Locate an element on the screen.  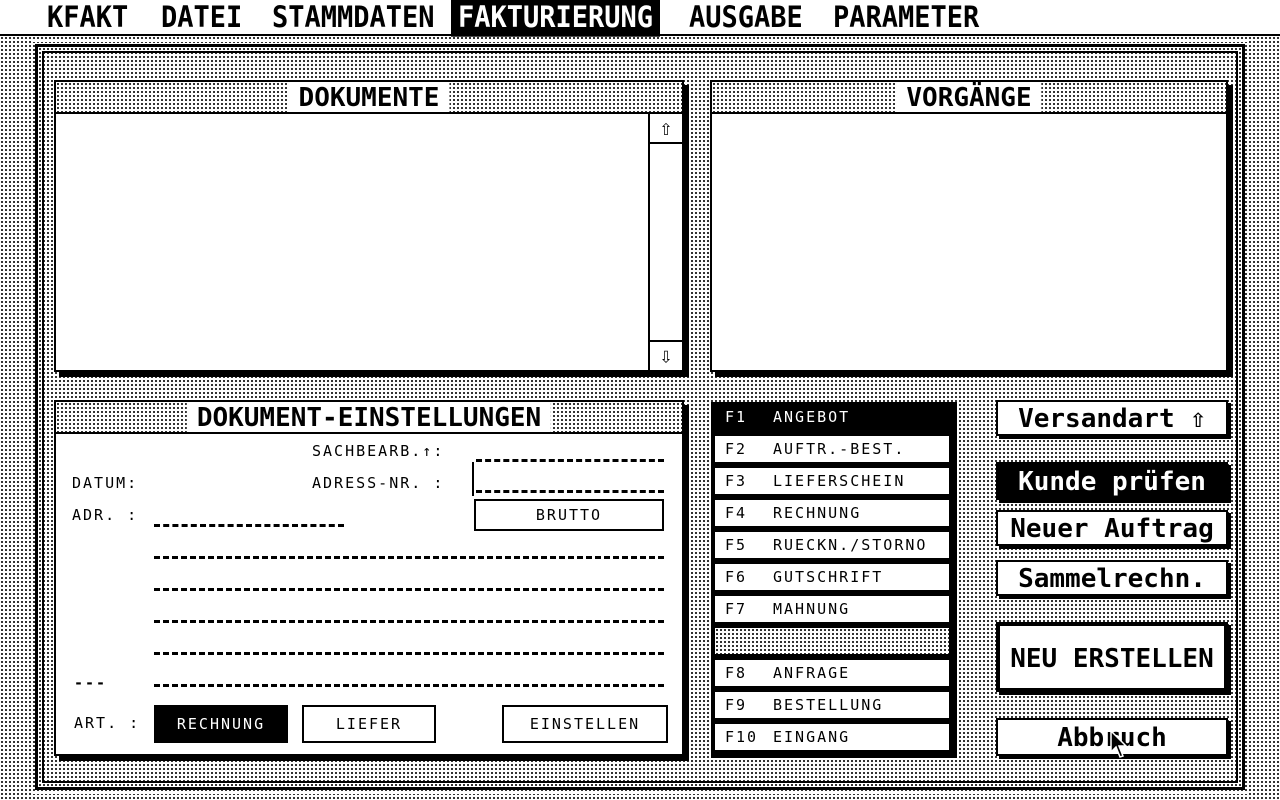
einstellungen-header: DOKUMENT-EINSTELLUNGEN is located at coordinates (369, 418).